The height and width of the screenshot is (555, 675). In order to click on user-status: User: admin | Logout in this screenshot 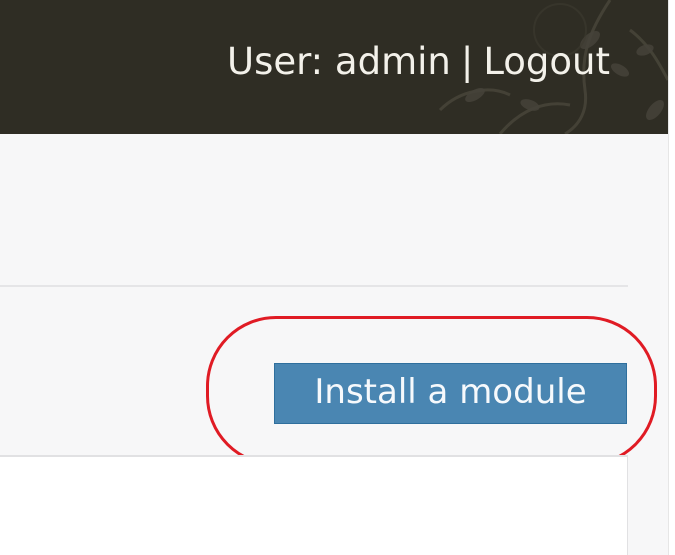, I will do `click(418, 62)`.